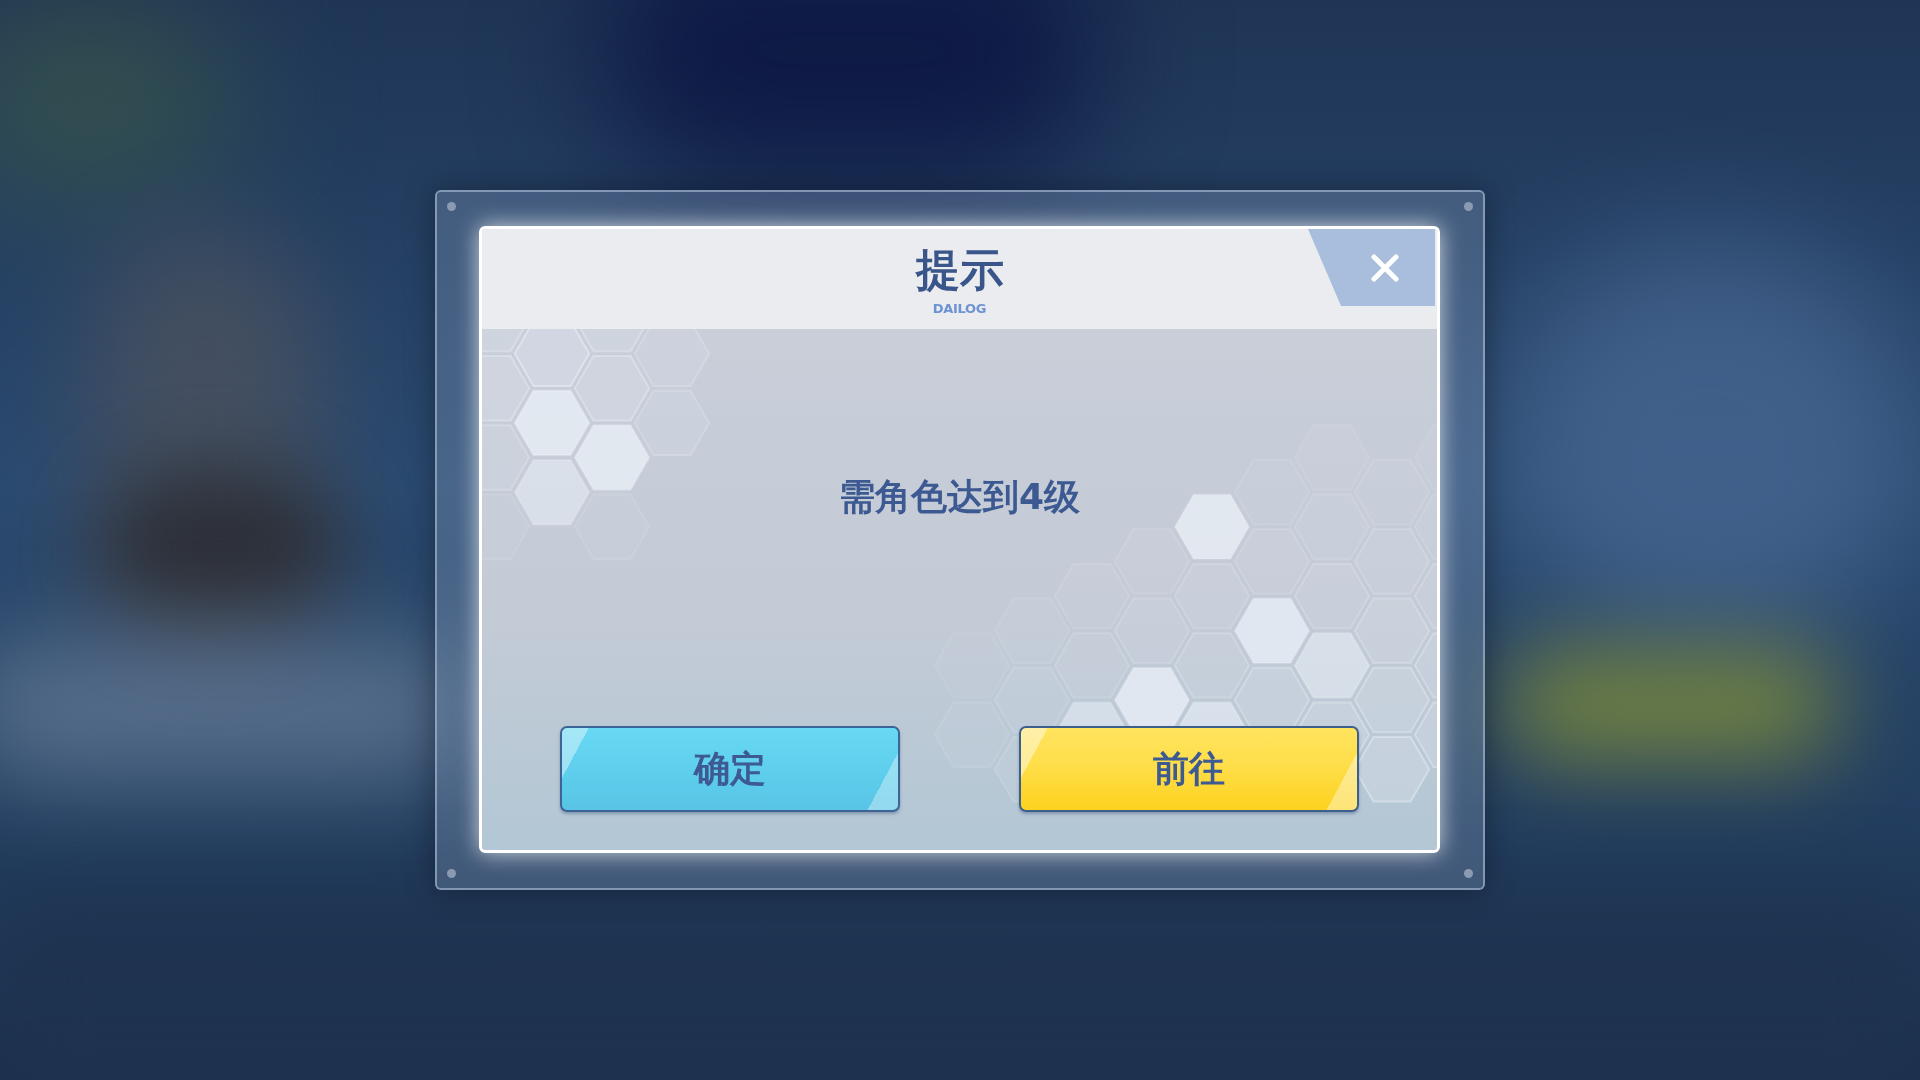  What do you see at coordinates (1189, 769) in the screenshot?
I see `go-button: 前往` at bounding box center [1189, 769].